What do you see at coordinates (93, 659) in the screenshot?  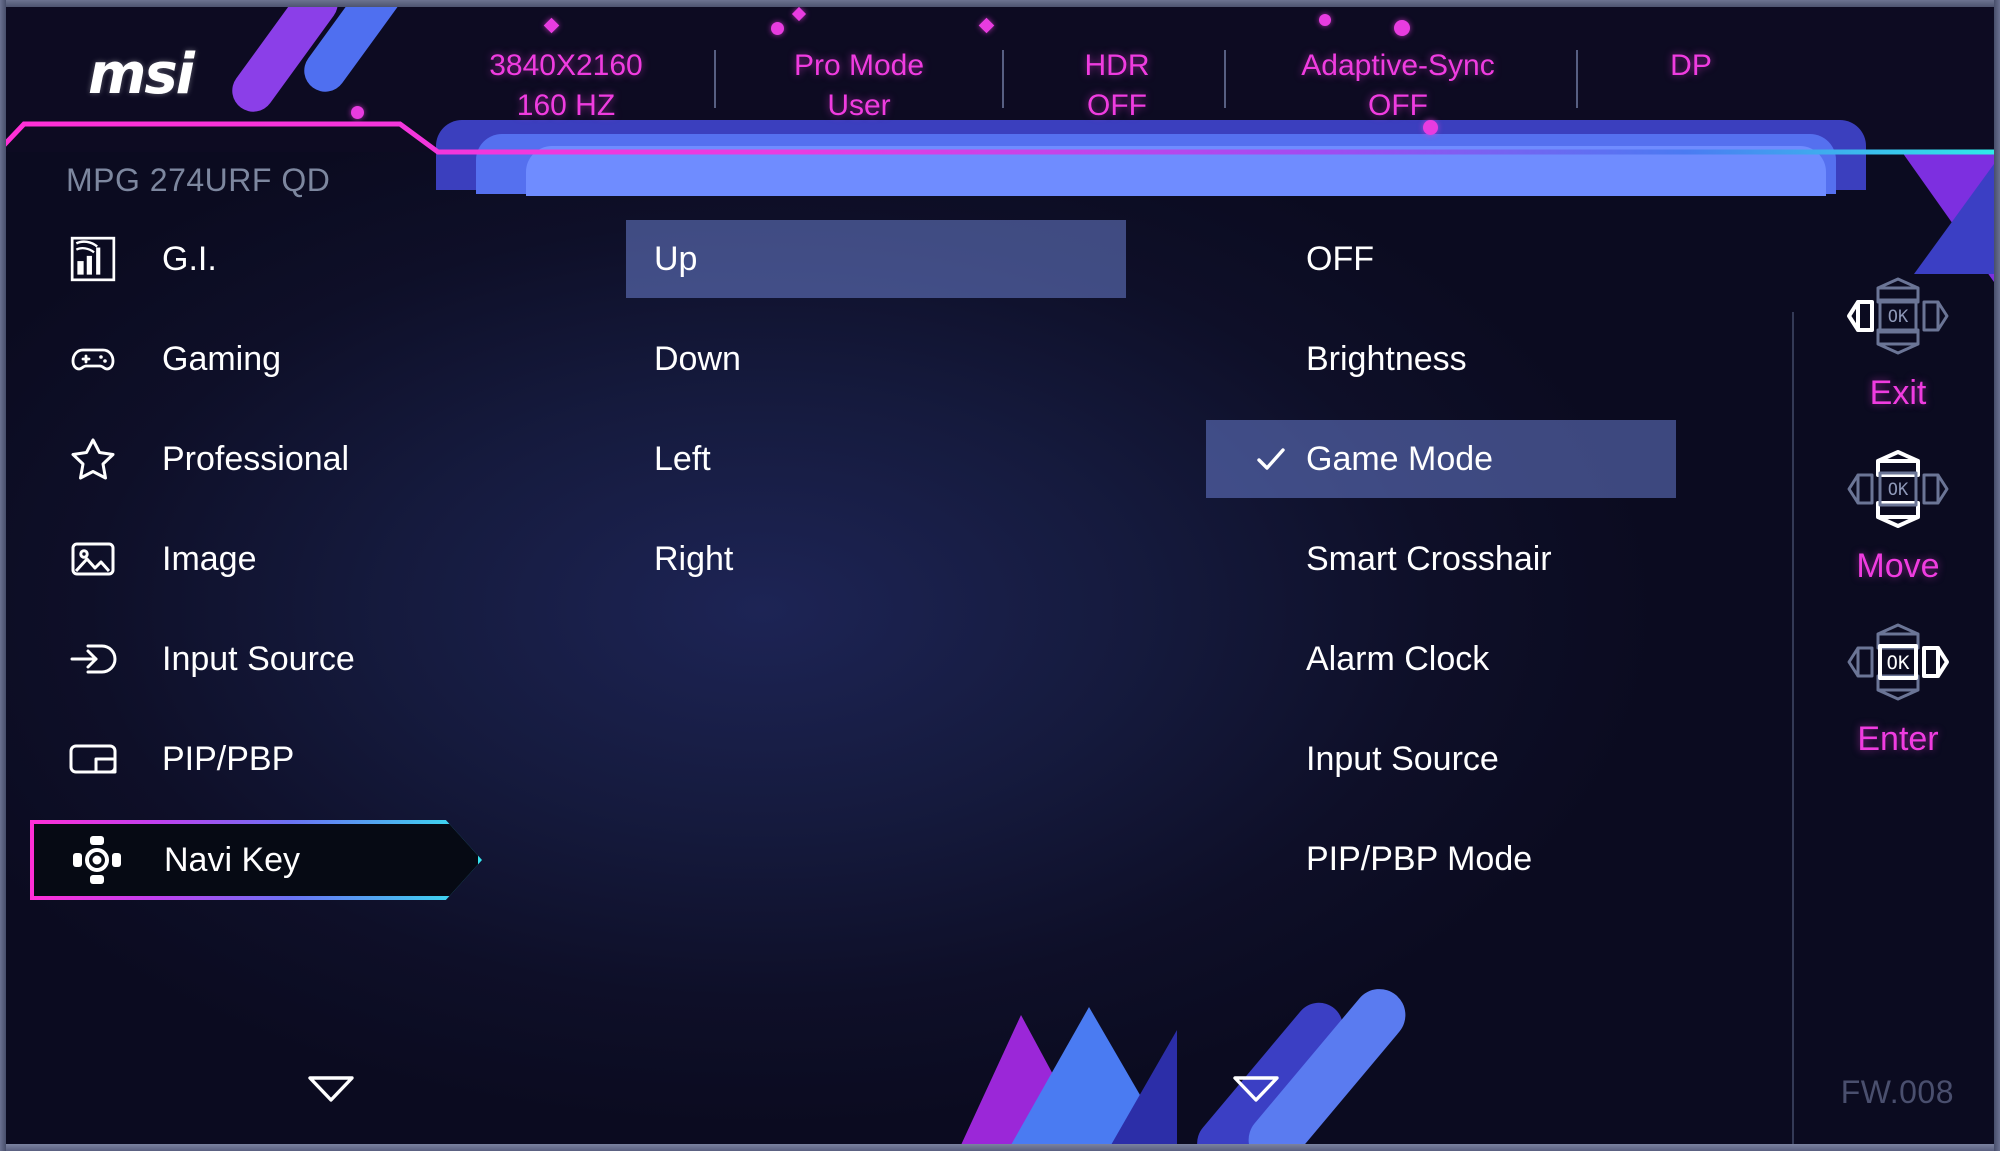 I see `input-arrow-icon` at bounding box center [93, 659].